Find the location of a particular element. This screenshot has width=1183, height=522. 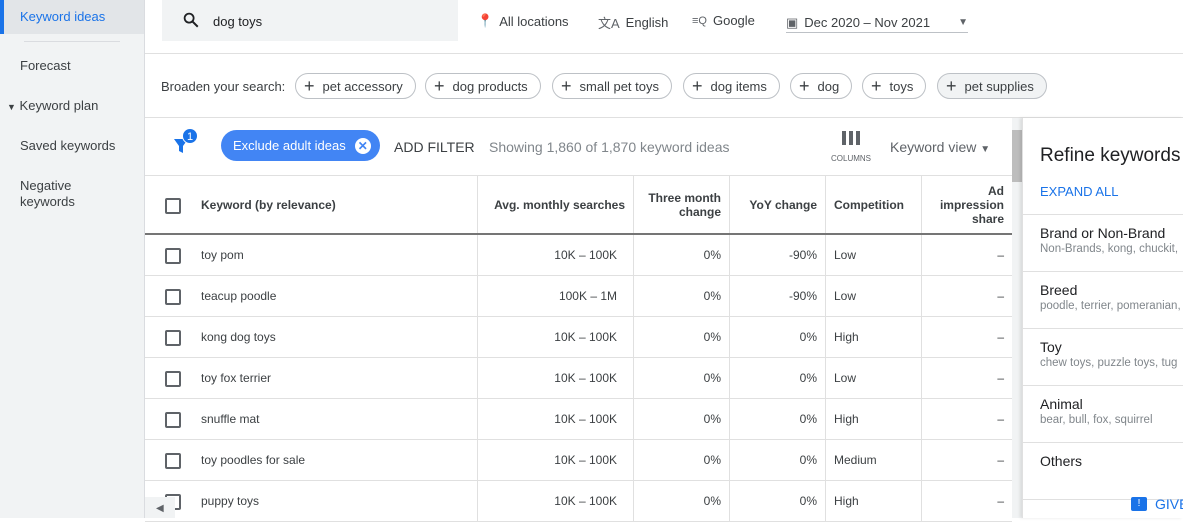

view-label: Keyword view is located at coordinates (933, 147).